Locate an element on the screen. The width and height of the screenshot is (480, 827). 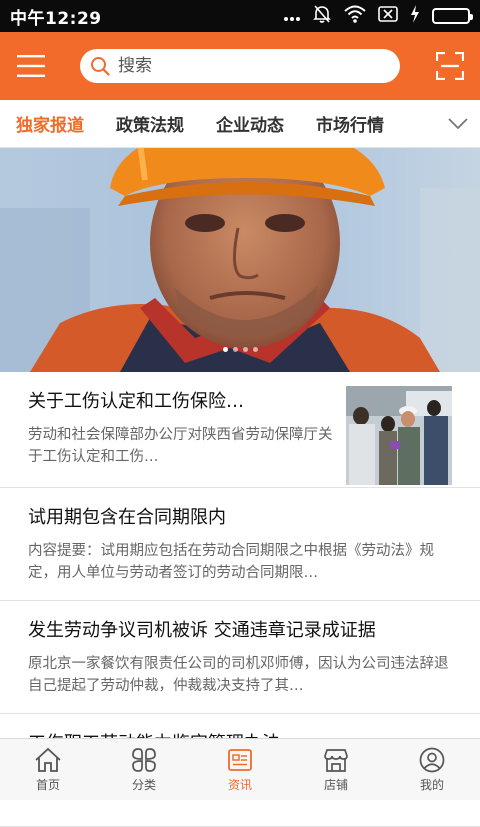
scan-button is located at coordinates (450, 66).